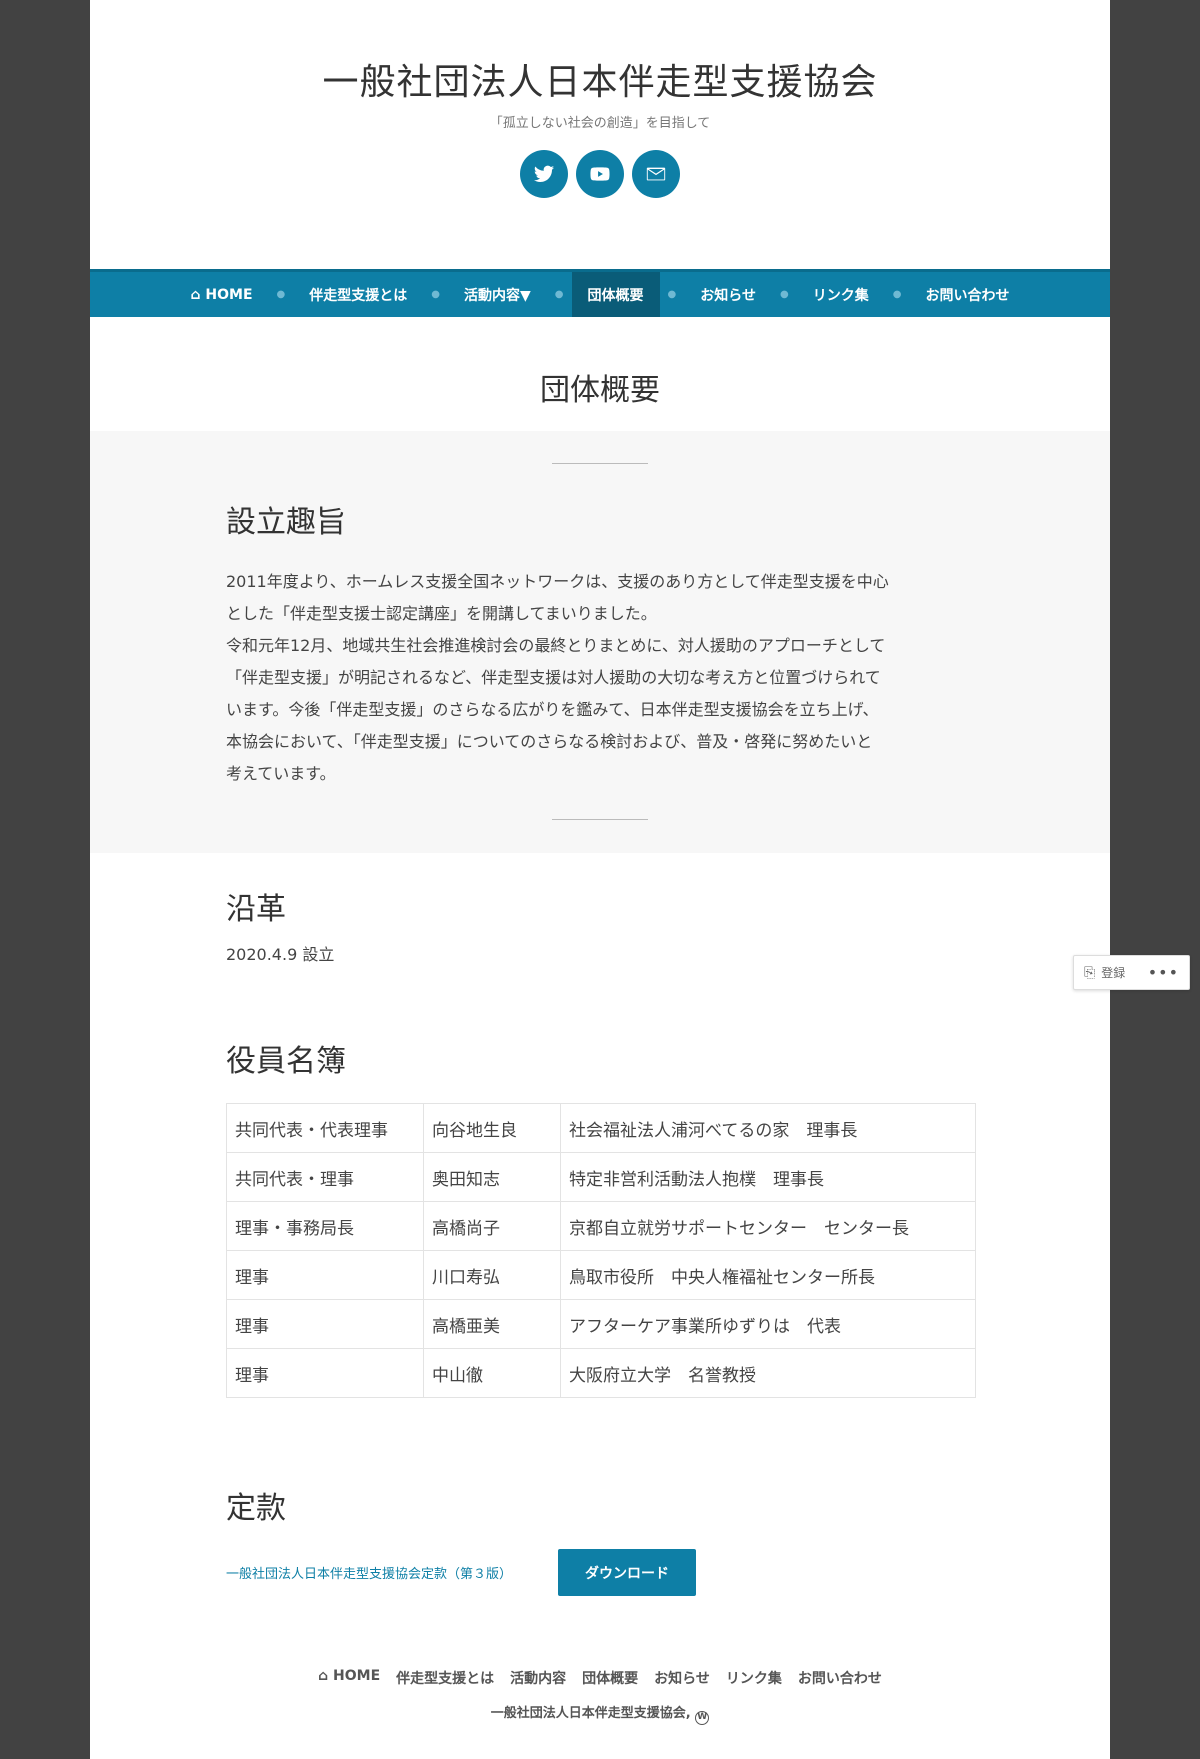  I want to click on follow-widget: ⎘ 登録 •••, so click(1131, 972).